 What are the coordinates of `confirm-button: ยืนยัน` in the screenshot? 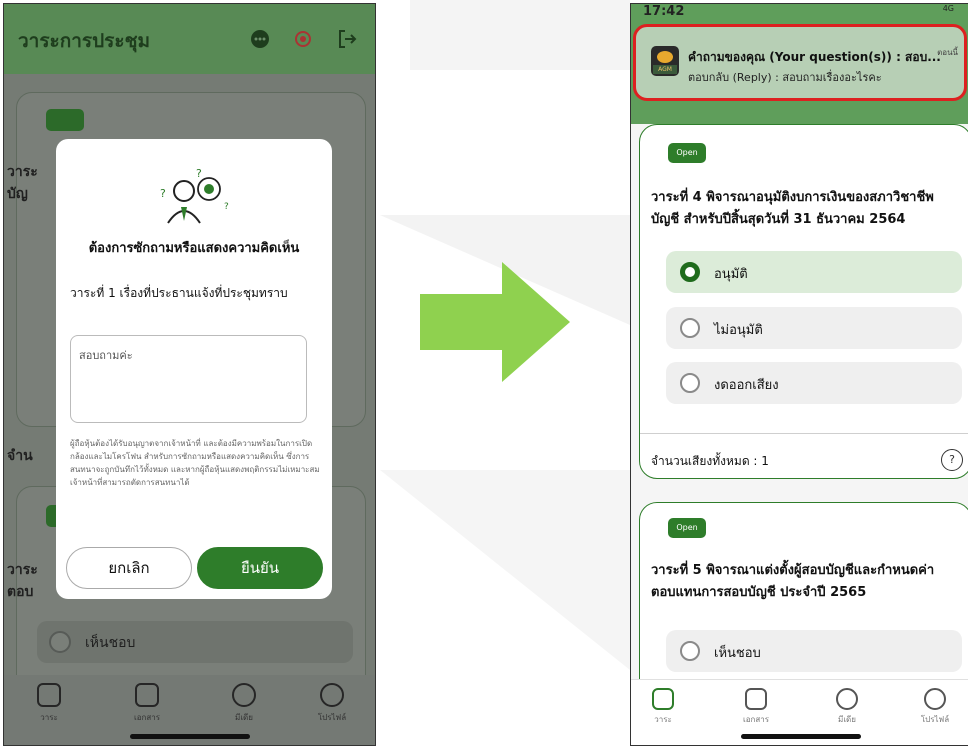 It's located at (260, 568).